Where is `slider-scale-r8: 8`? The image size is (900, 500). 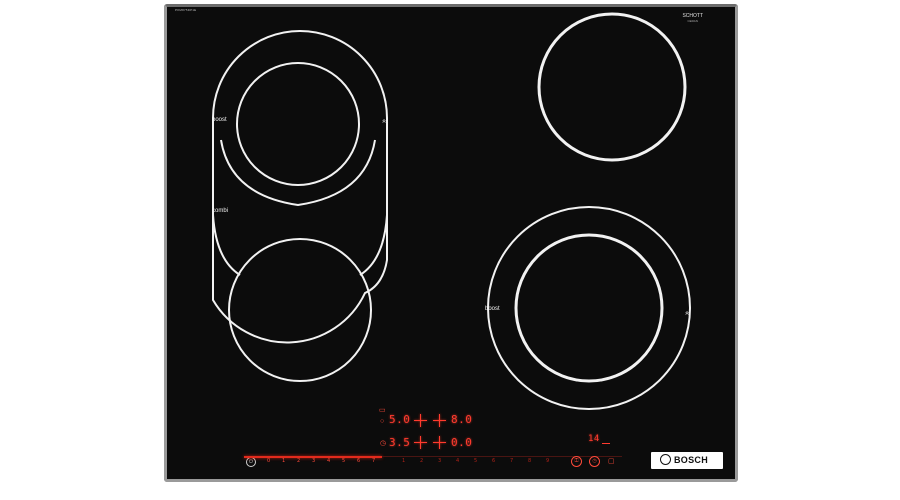 slider-scale-r8: 8 is located at coordinates (529, 461).